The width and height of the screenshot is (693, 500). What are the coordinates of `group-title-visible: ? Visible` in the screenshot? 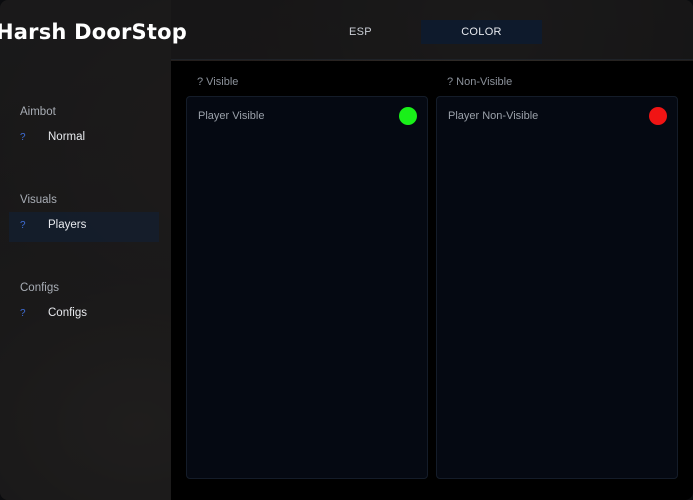 It's located at (218, 82).